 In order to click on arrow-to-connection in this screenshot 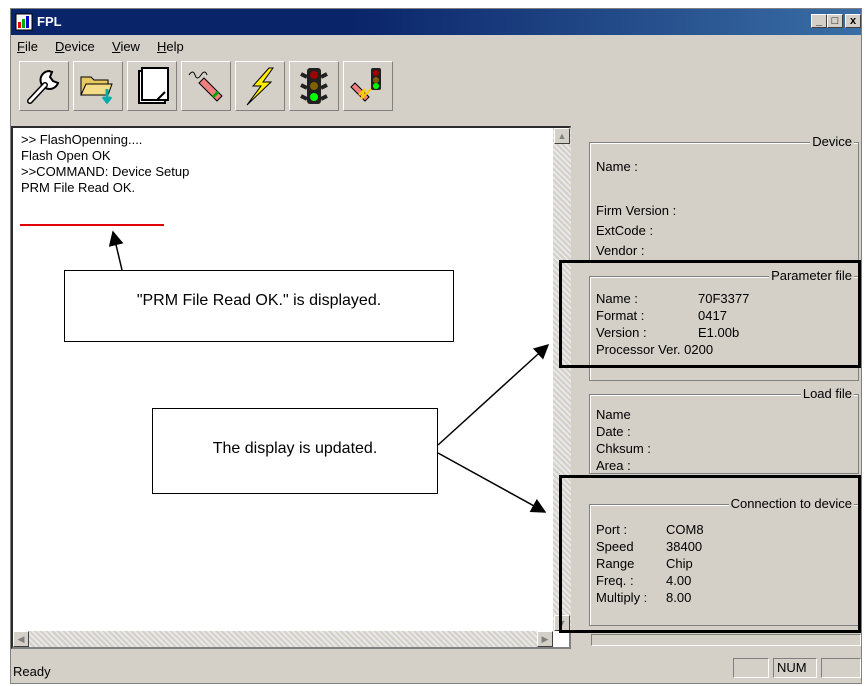, I will do `click(492, 482)`.